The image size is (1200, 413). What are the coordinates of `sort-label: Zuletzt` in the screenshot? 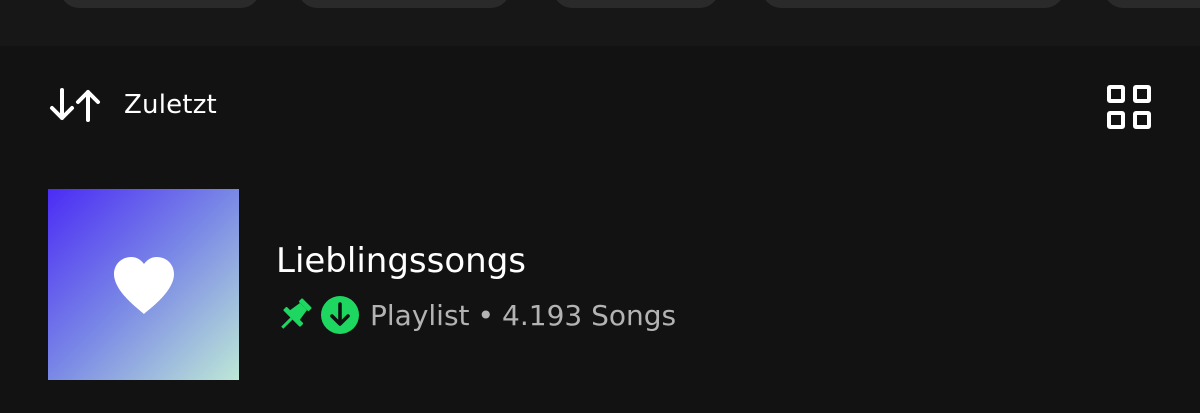 It's located at (170, 105).